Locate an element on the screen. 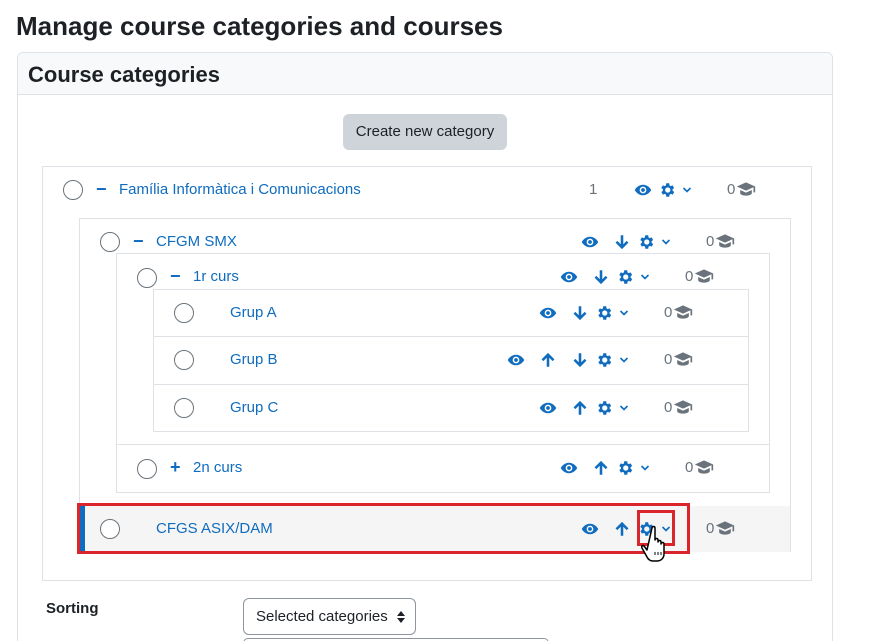  sorting-select: Selected categories is located at coordinates (329, 616).